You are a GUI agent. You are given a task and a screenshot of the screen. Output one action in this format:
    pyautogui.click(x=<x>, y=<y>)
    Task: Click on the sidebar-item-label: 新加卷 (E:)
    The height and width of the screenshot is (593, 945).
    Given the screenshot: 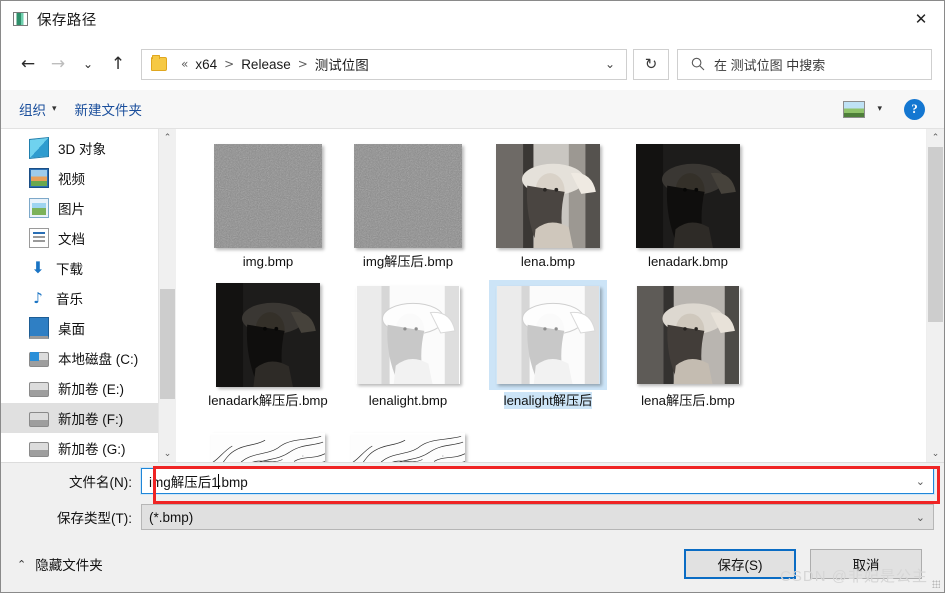 What is the action you would take?
    pyautogui.click(x=91, y=389)
    